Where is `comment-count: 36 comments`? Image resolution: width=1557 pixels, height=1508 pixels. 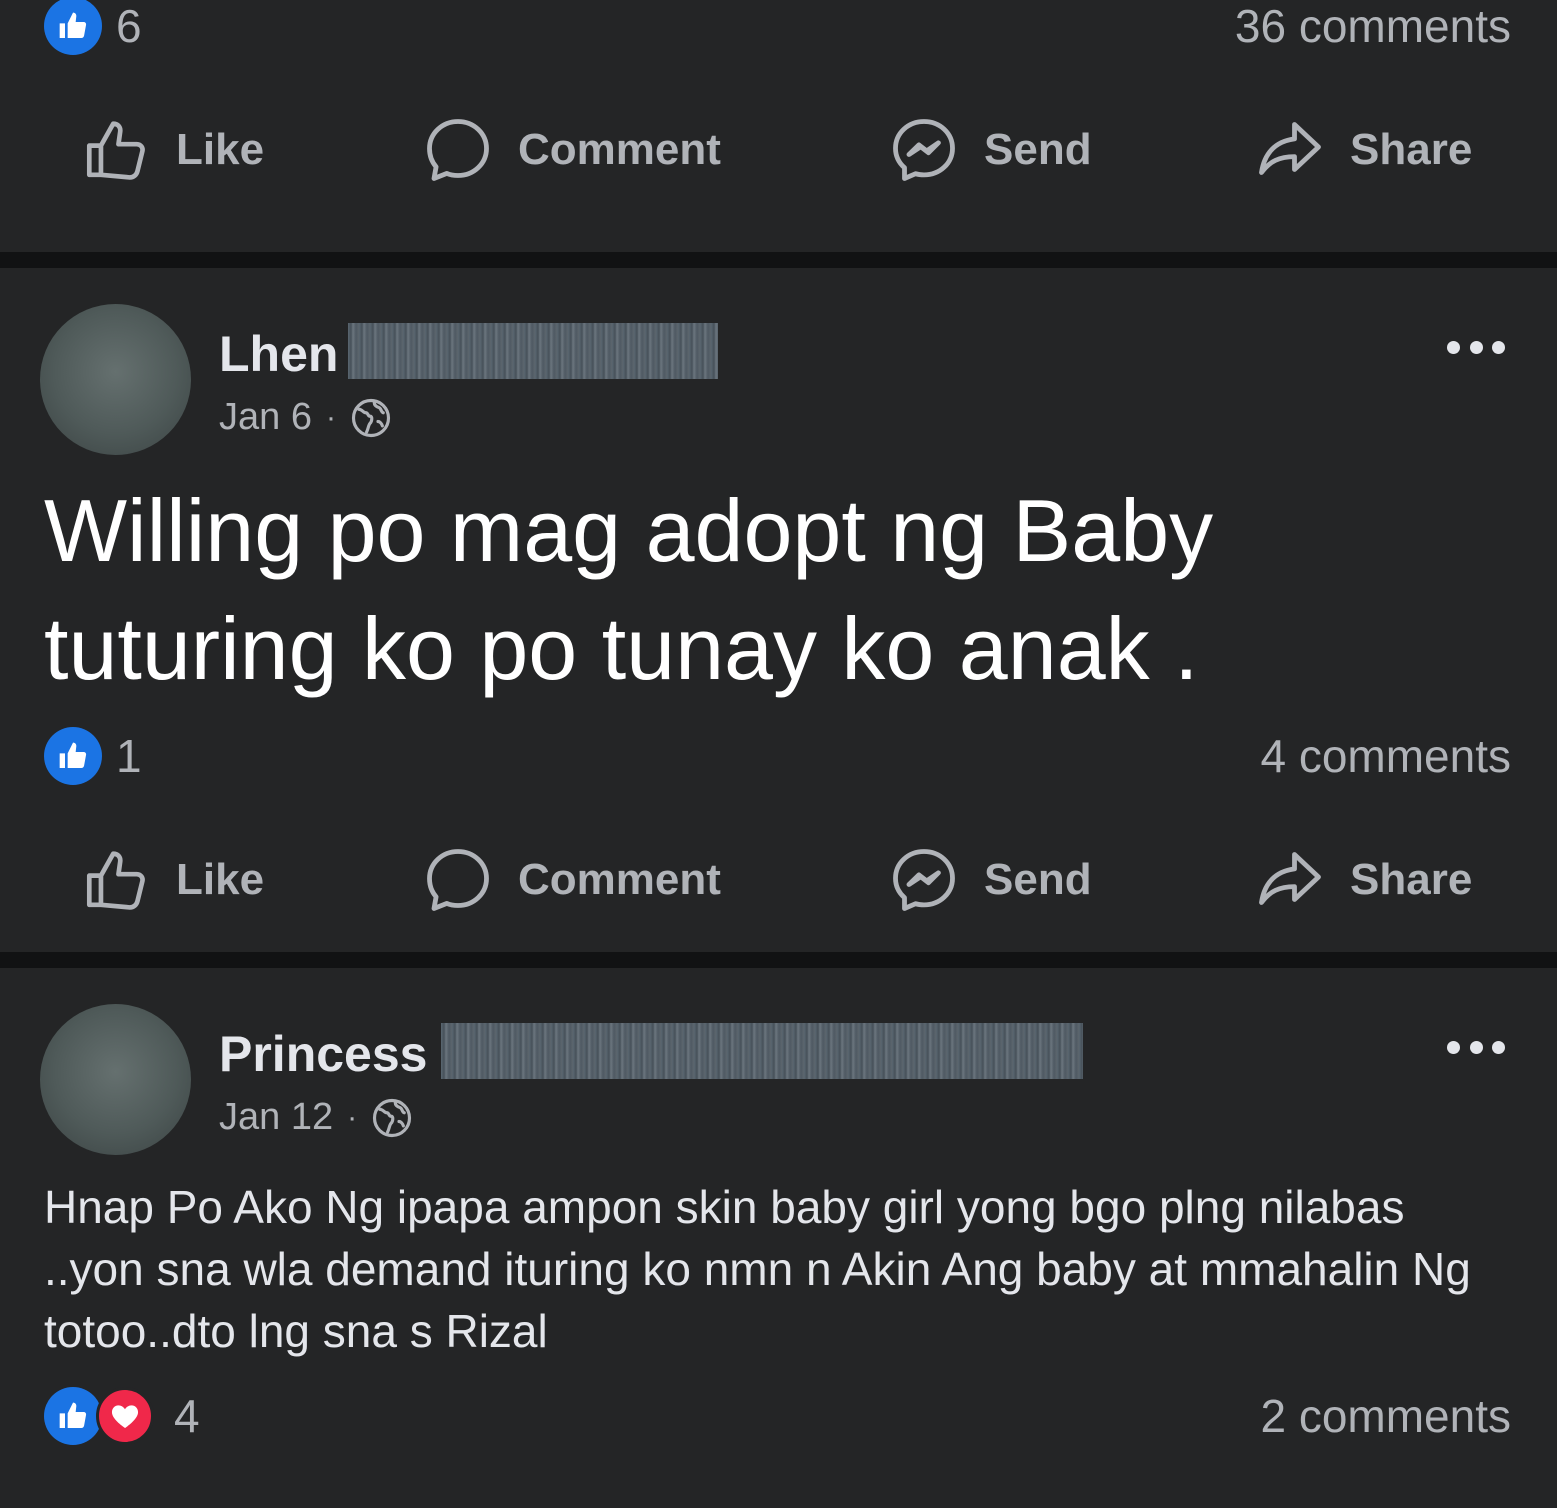
comment-count: 36 comments is located at coordinates (1373, 27).